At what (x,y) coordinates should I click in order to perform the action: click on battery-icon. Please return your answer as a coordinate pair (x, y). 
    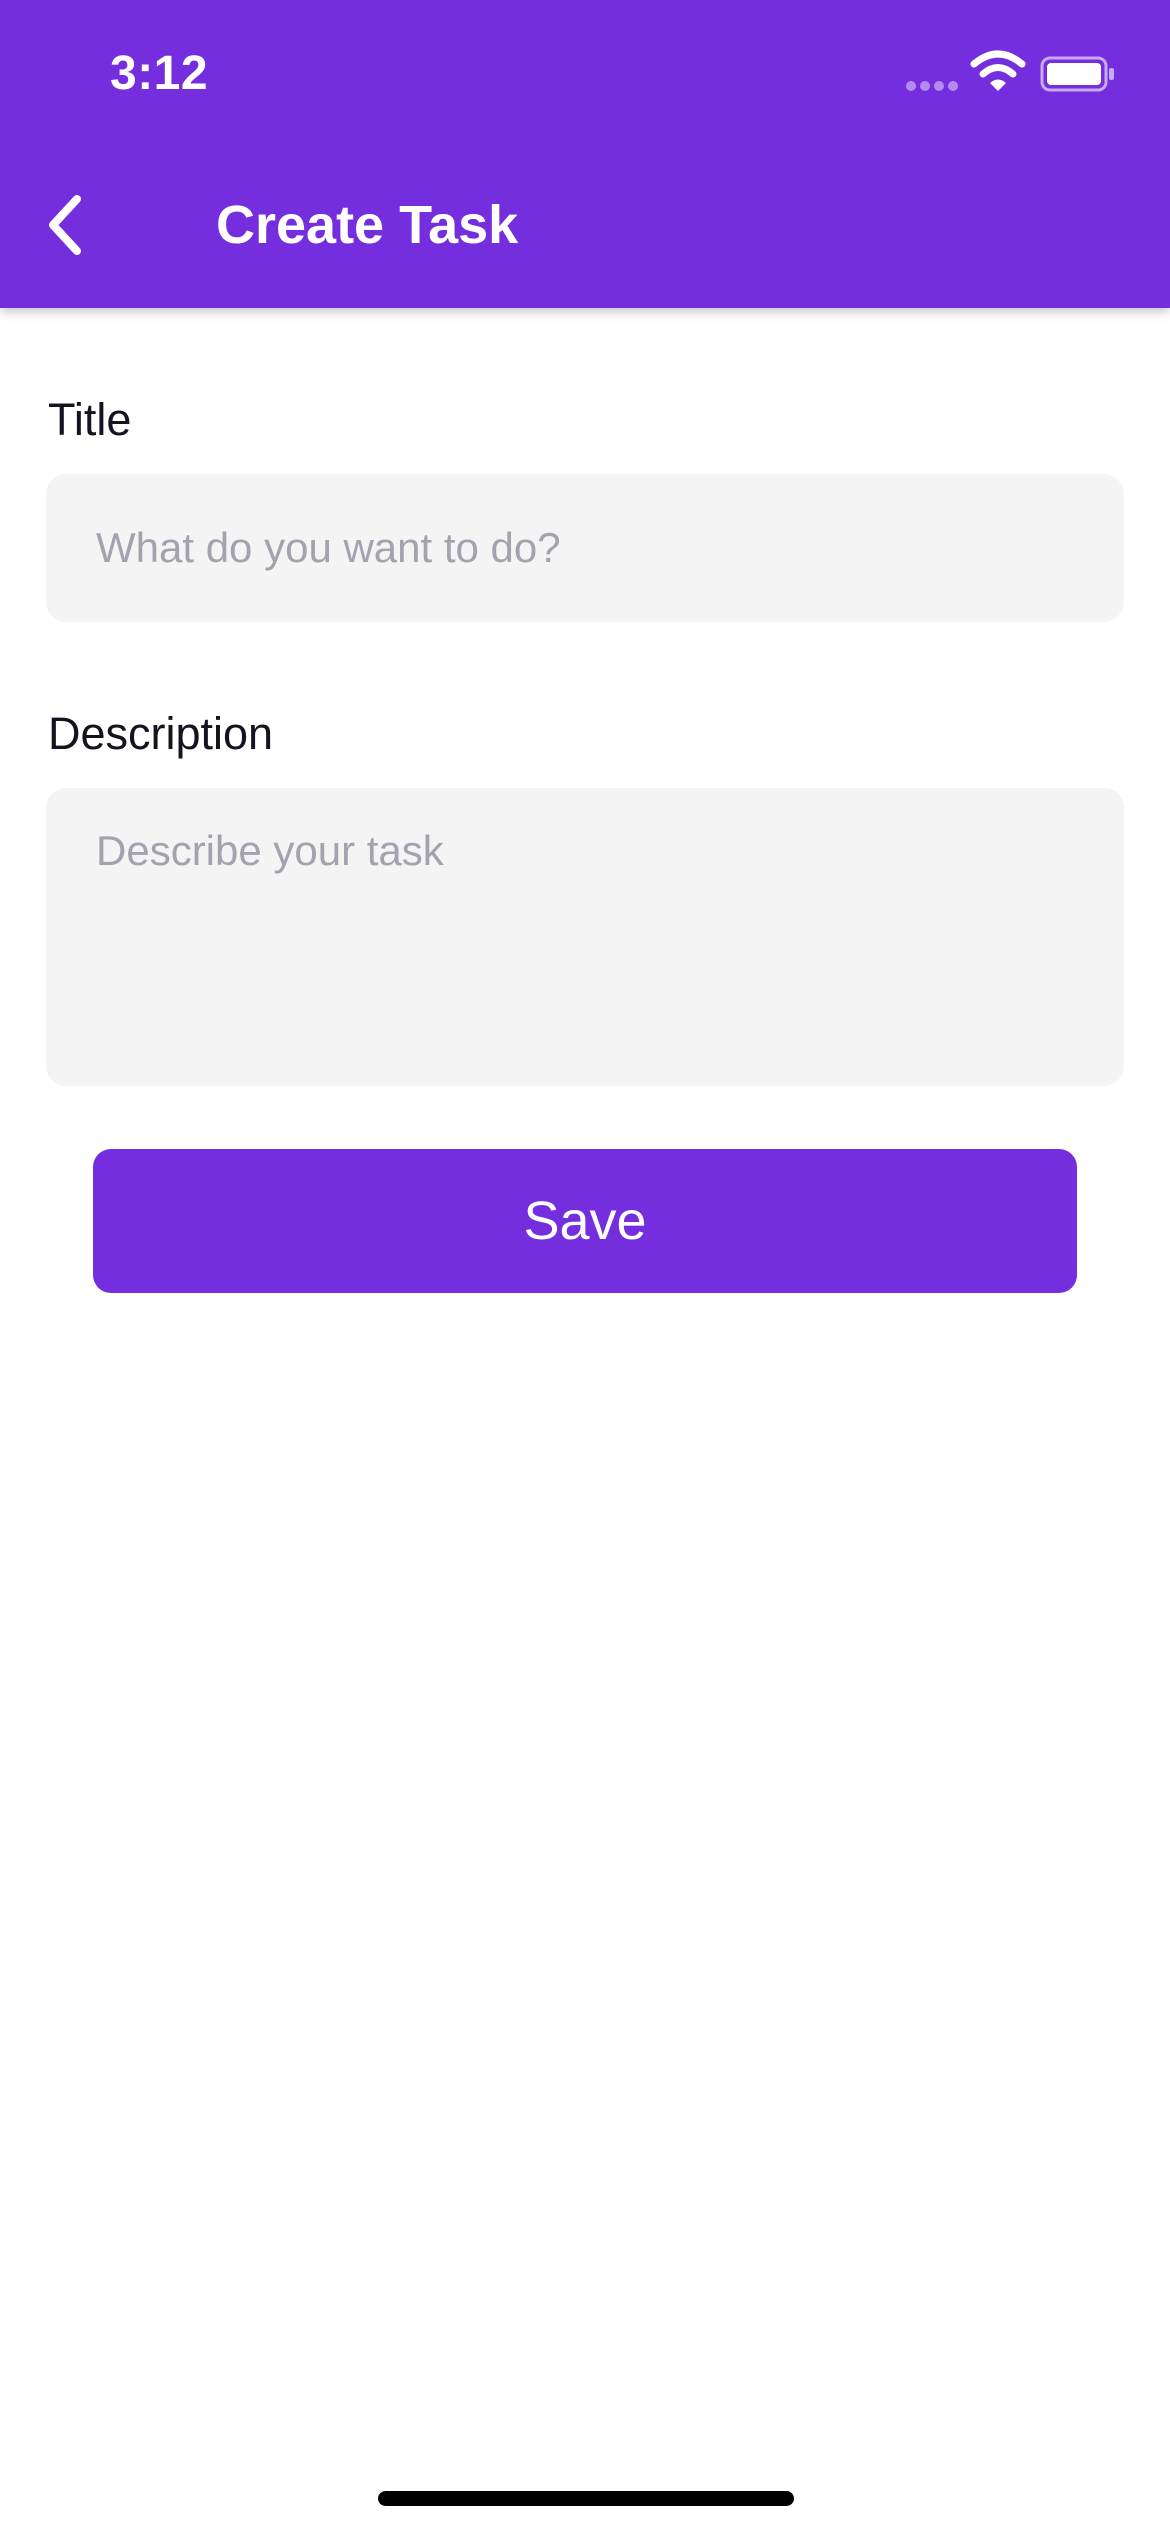
    Looking at the image, I should click on (1077, 74).